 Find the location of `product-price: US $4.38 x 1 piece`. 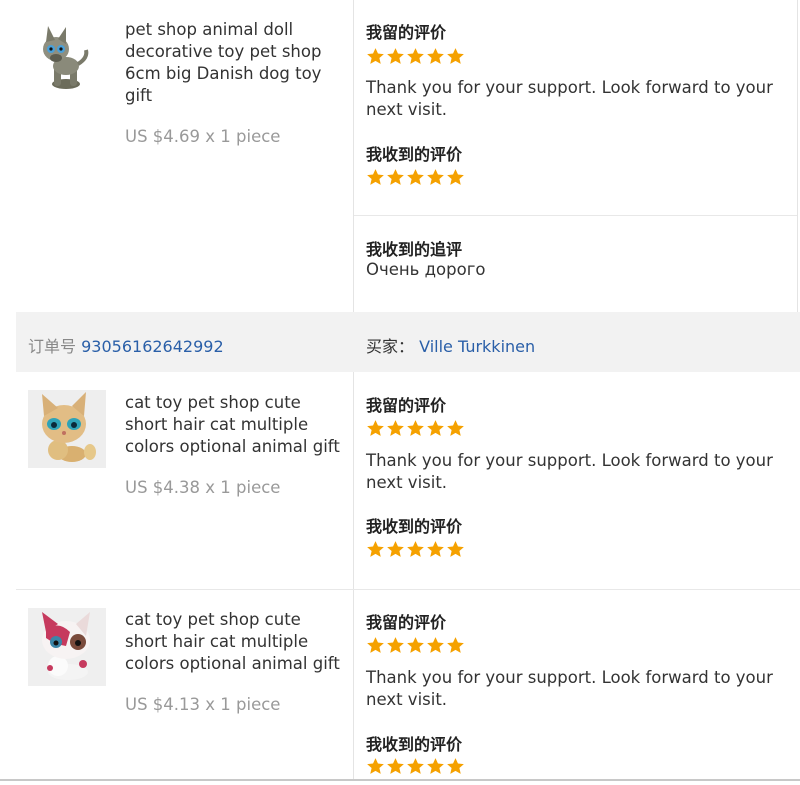

product-price: US $4.38 x 1 piece is located at coordinates (203, 487).